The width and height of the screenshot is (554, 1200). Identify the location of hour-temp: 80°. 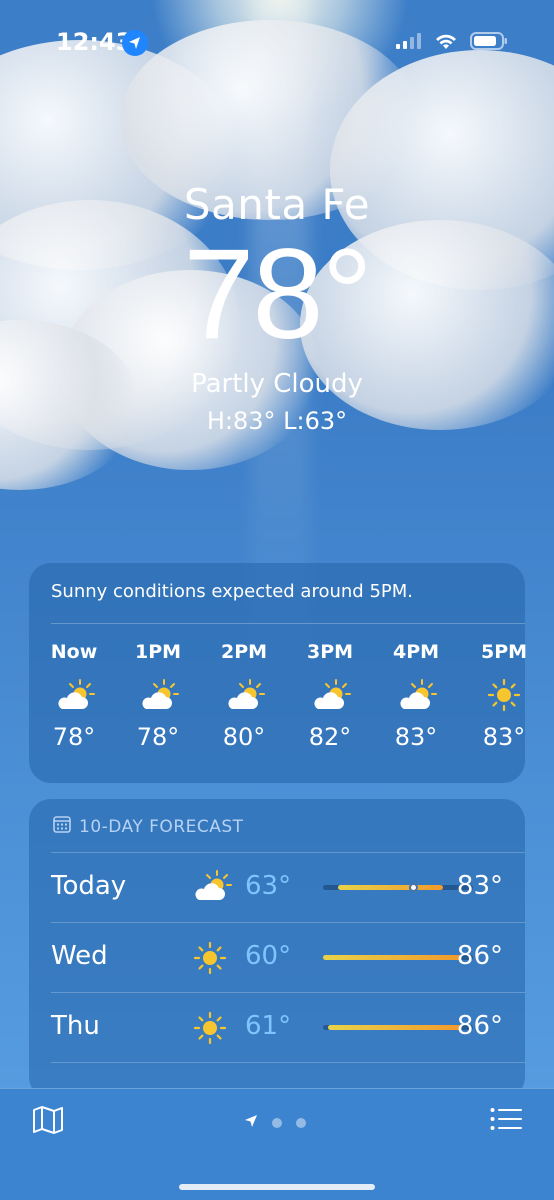
(244, 737).